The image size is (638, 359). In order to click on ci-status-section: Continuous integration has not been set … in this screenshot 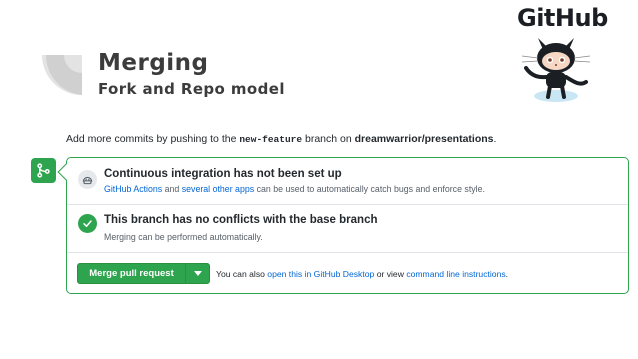, I will do `click(347, 181)`.